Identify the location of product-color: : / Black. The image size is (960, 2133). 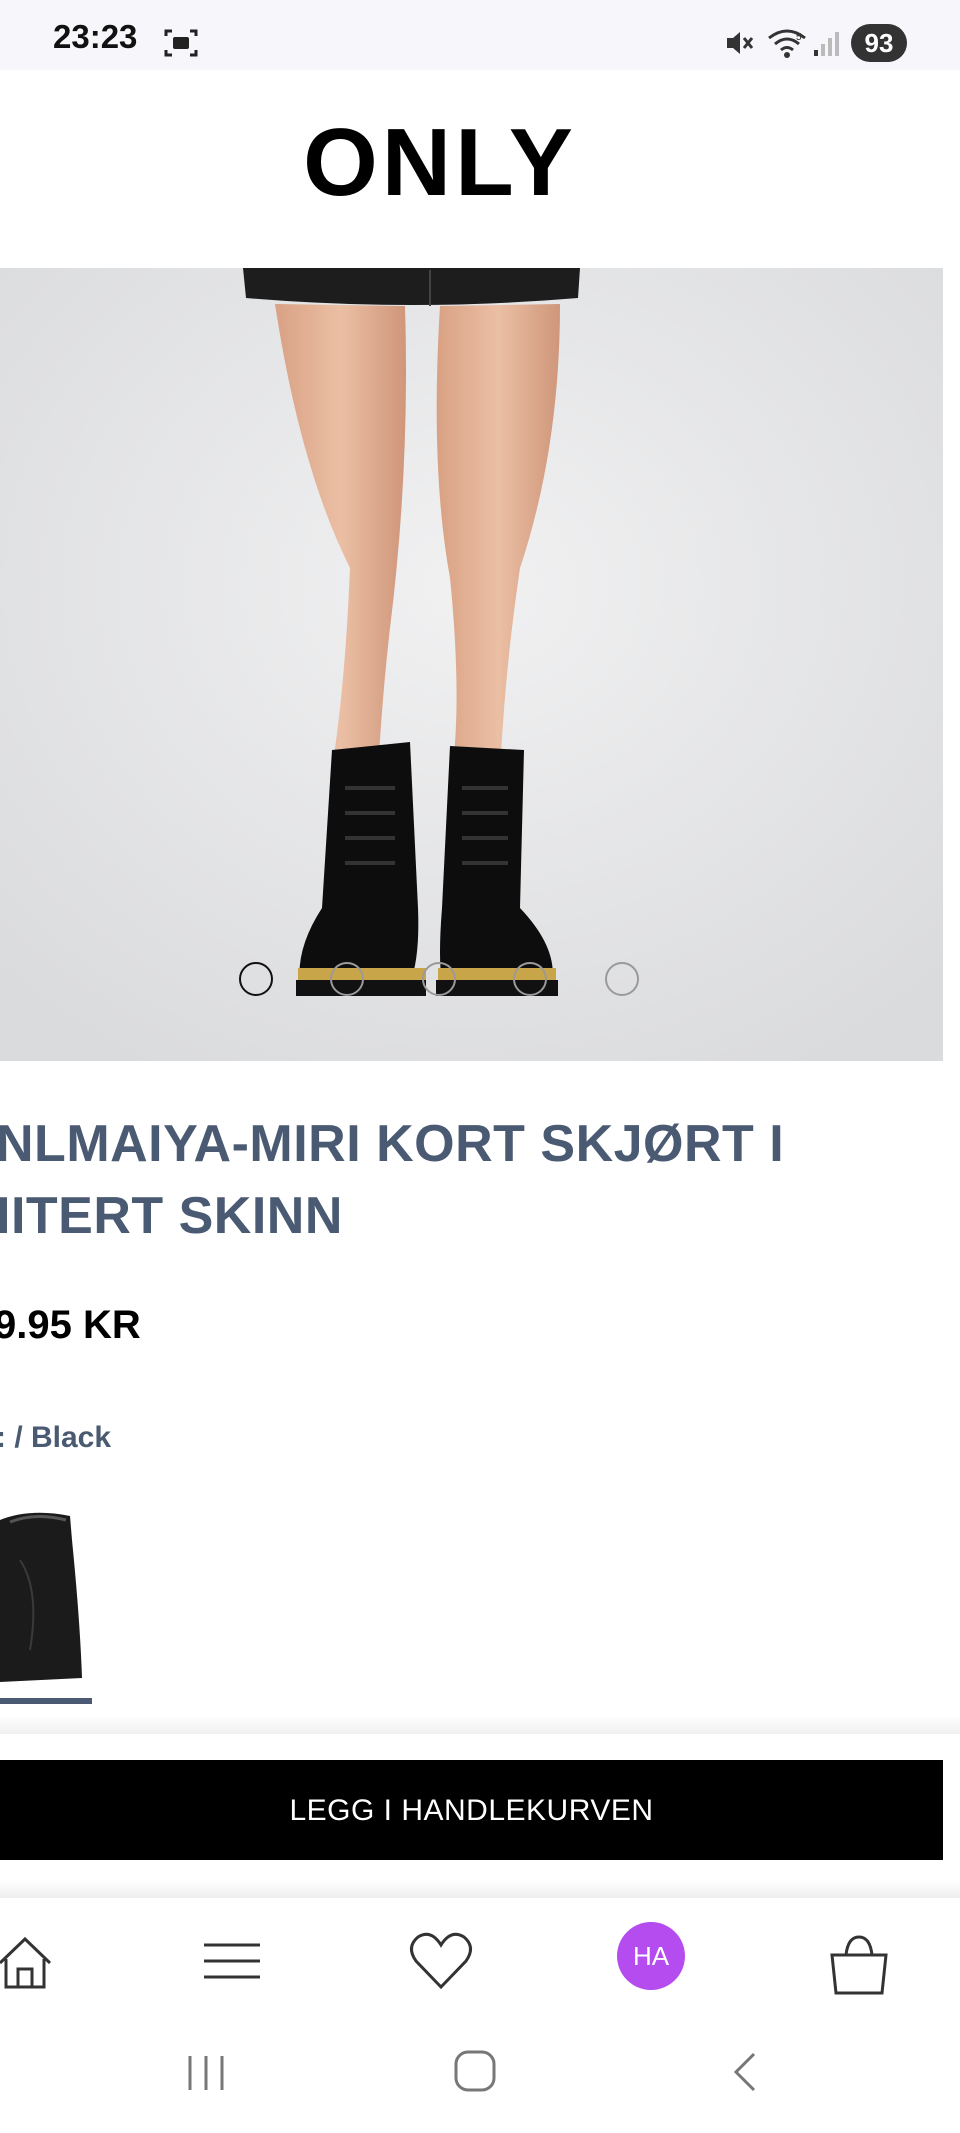
(56, 1437).